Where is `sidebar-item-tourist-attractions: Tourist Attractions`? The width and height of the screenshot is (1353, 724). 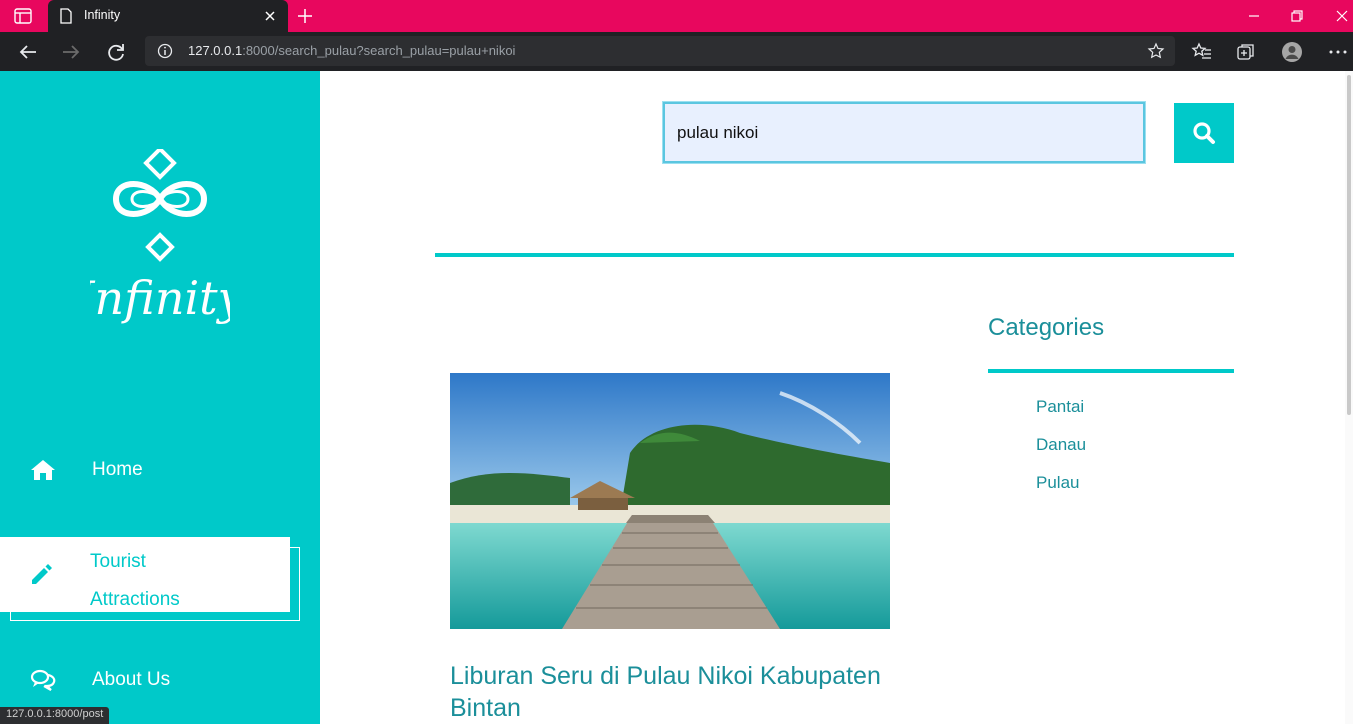
sidebar-item-tourist-attractions: Tourist Attractions is located at coordinates (160, 579).